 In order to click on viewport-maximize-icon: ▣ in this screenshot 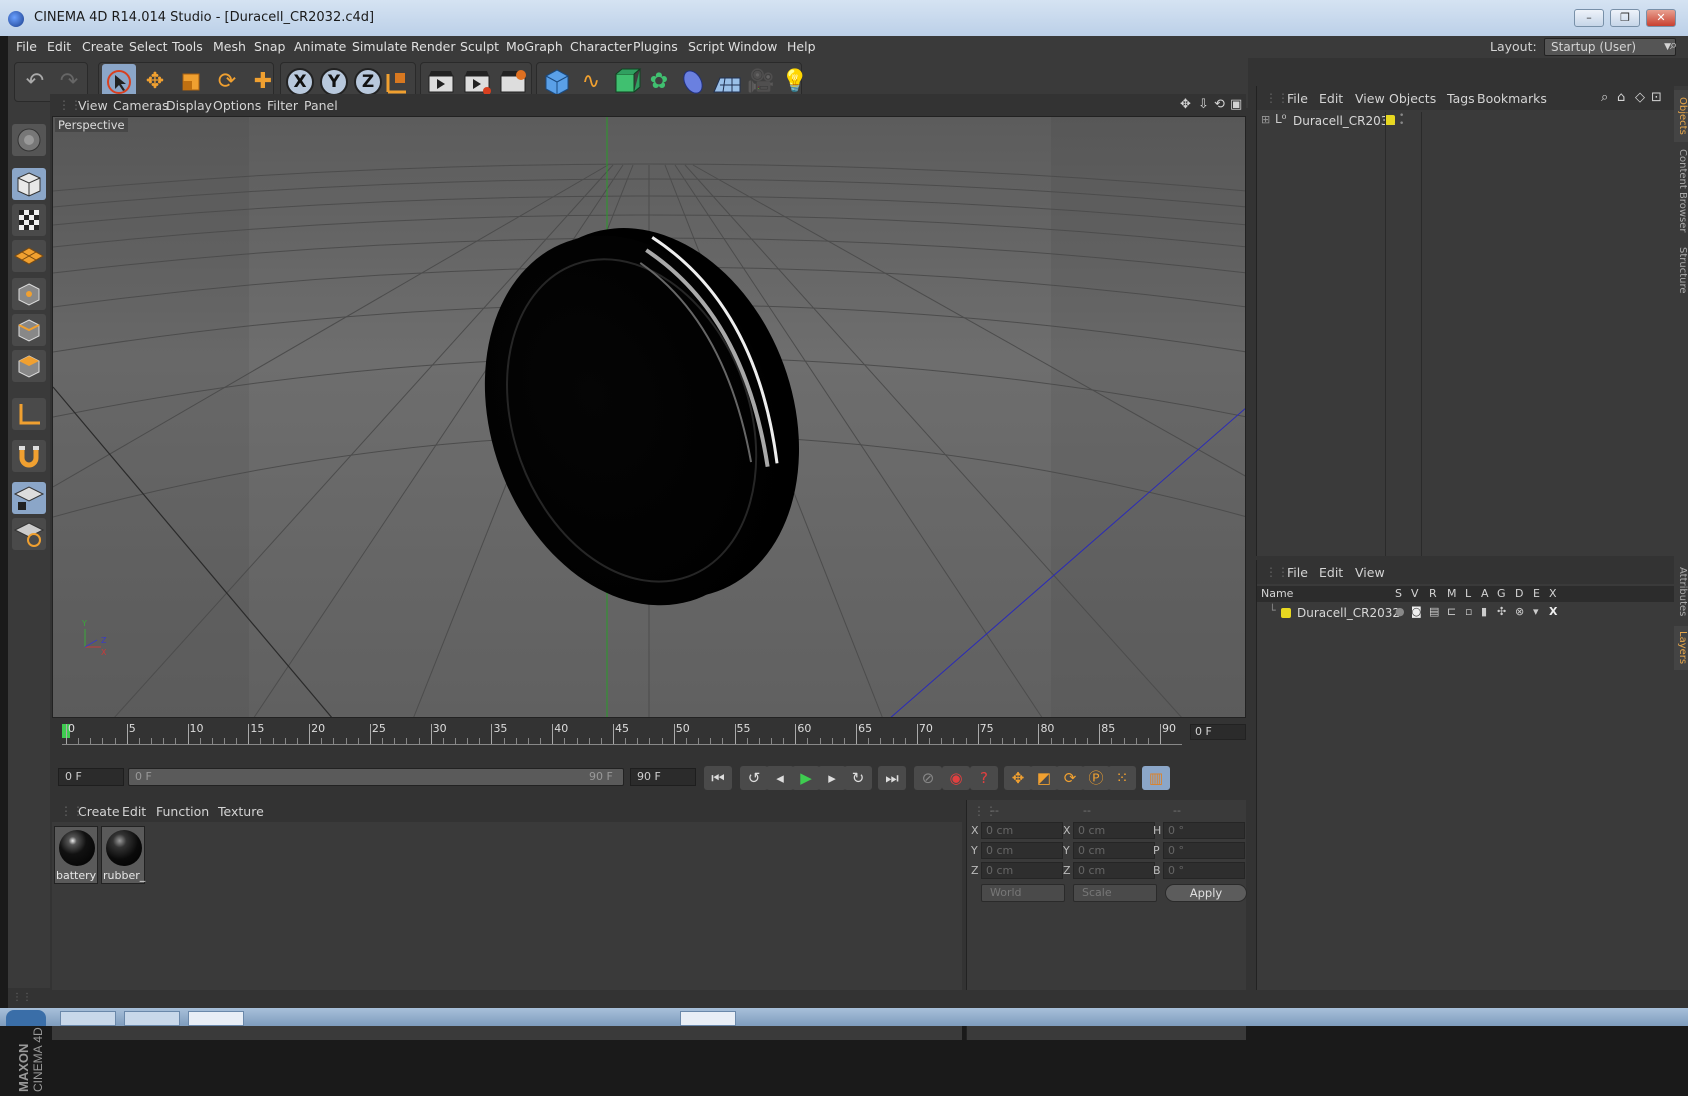, I will do `click(1236, 104)`.